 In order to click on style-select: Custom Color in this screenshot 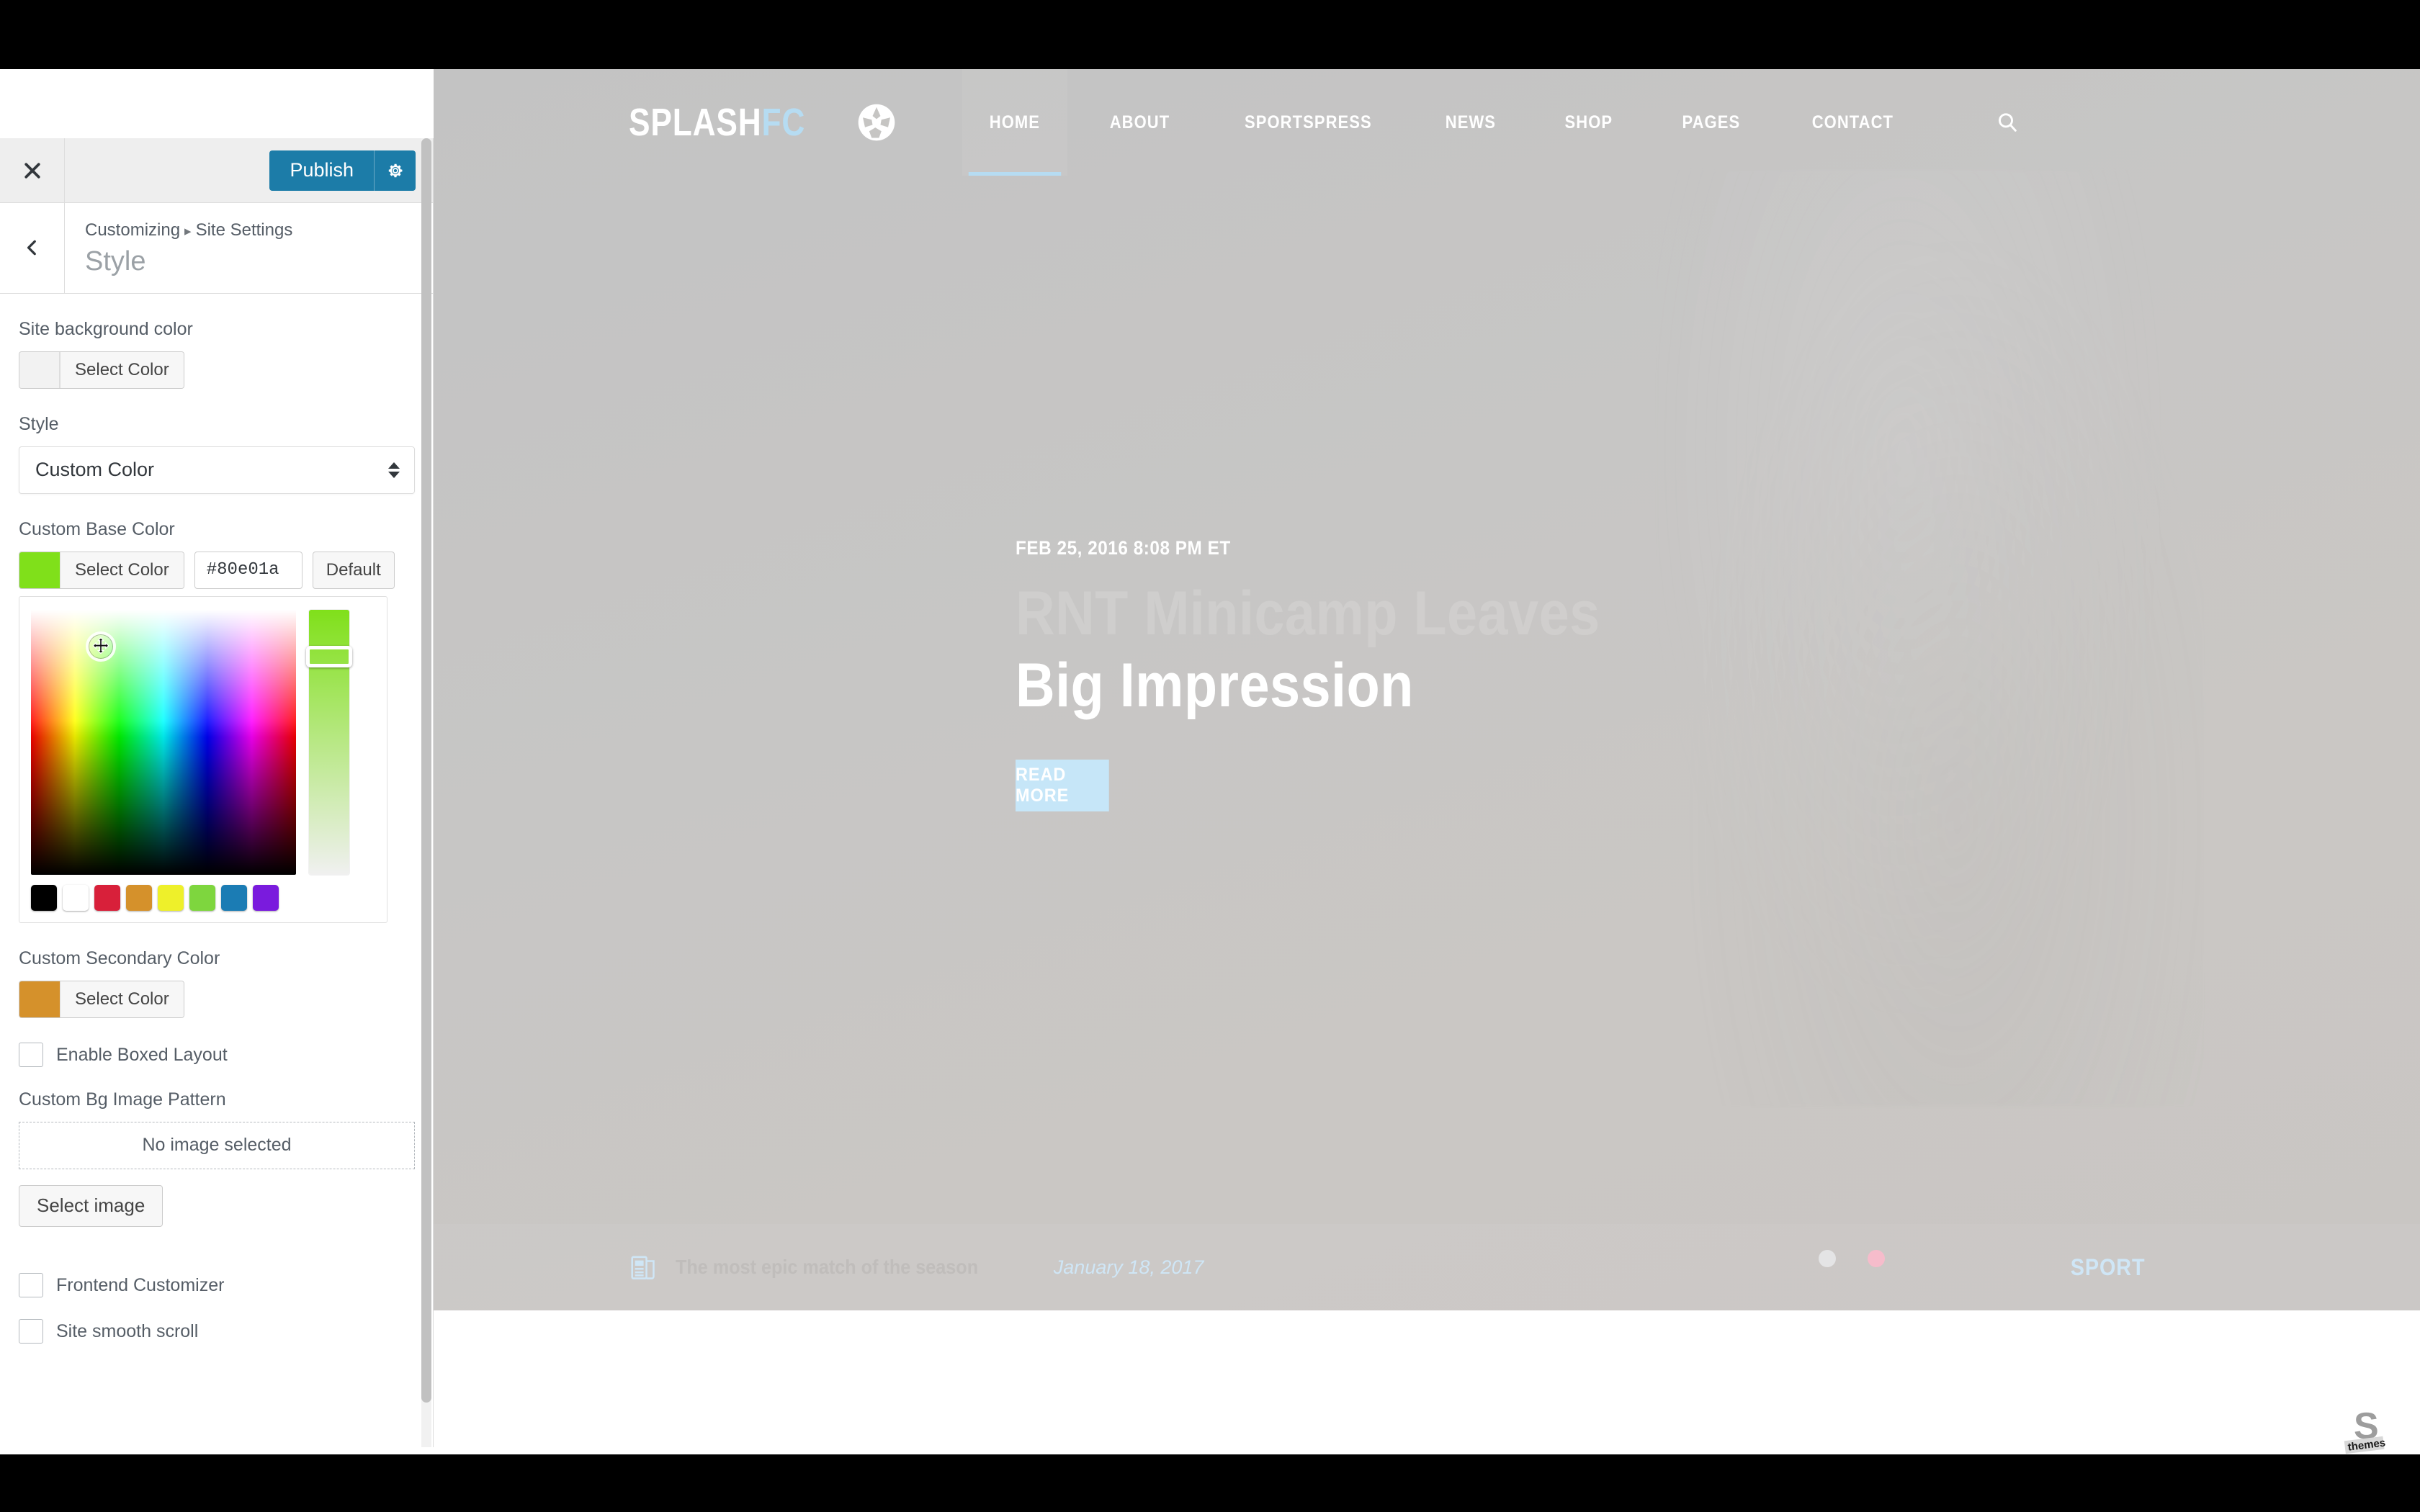, I will do `click(217, 470)`.